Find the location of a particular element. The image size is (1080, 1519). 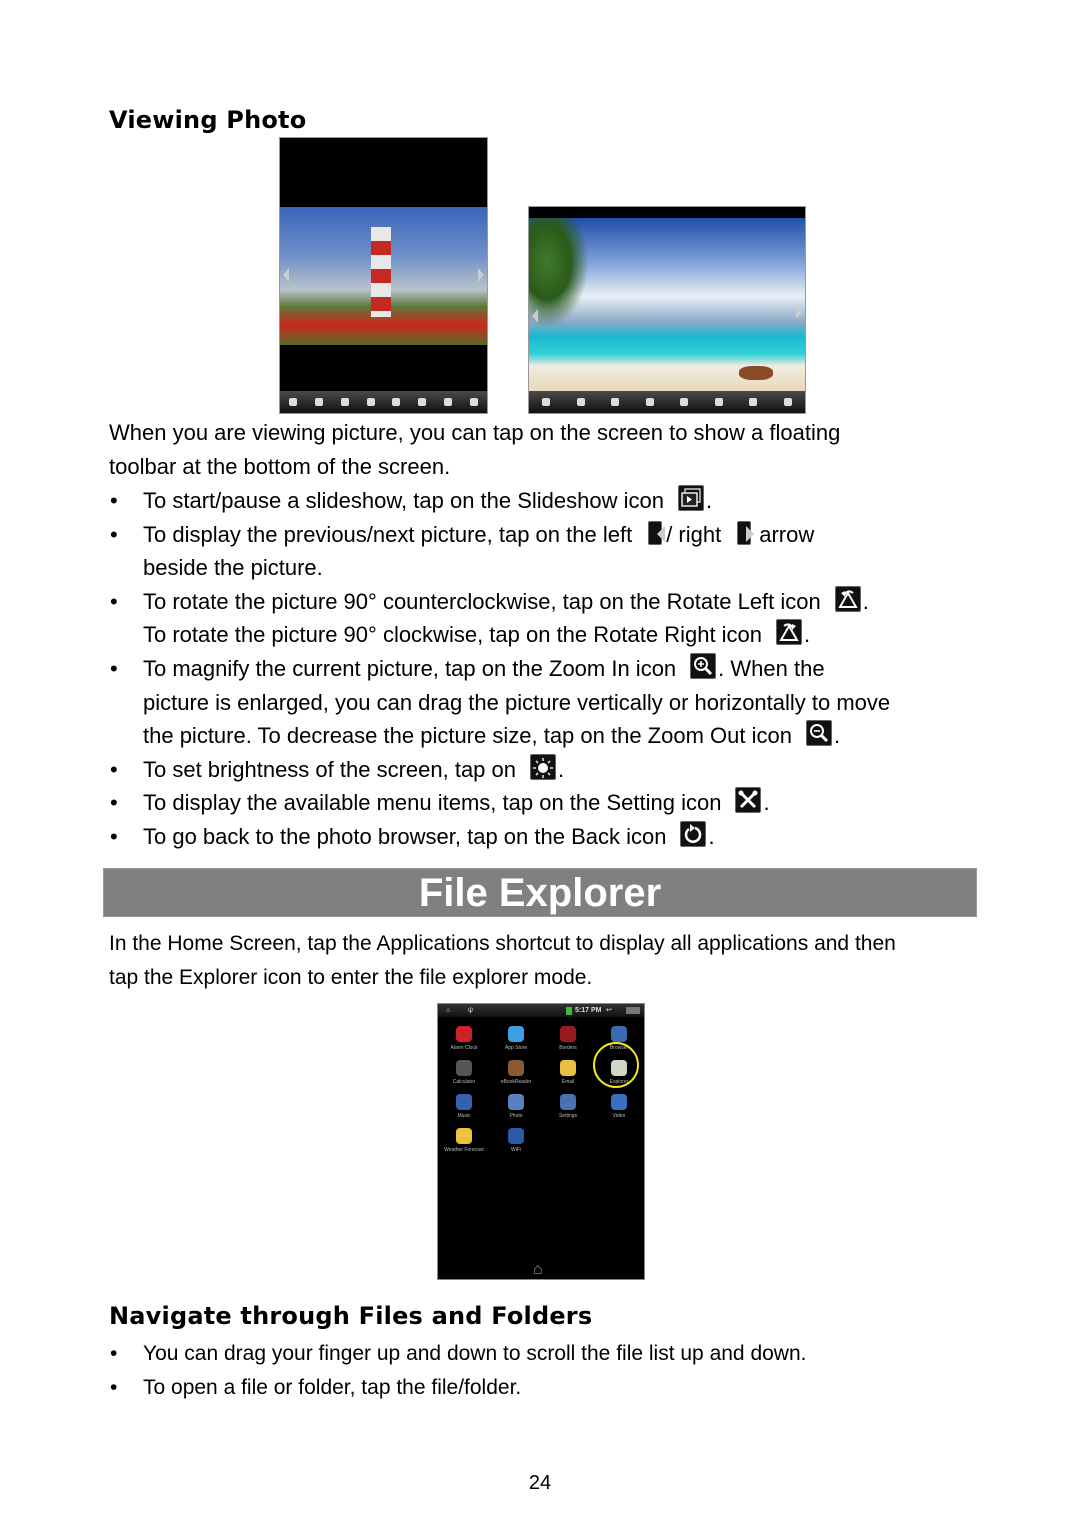

section-heading-viewing-photo: Viewing Photo is located at coordinates (208, 120).